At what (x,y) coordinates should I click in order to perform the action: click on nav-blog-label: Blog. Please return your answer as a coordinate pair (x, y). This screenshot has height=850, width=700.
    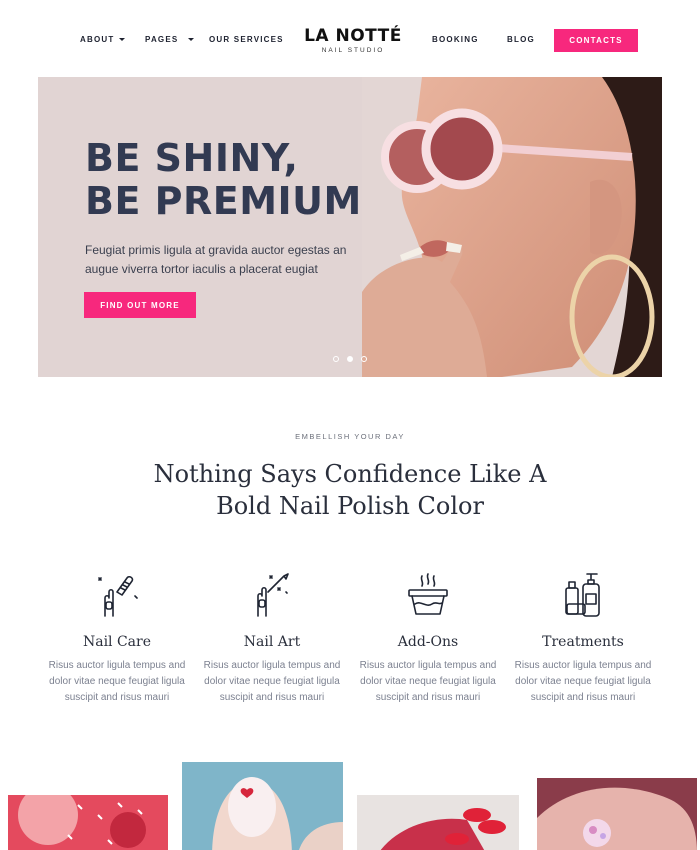
    Looking at the image, I should click on (521, 39).